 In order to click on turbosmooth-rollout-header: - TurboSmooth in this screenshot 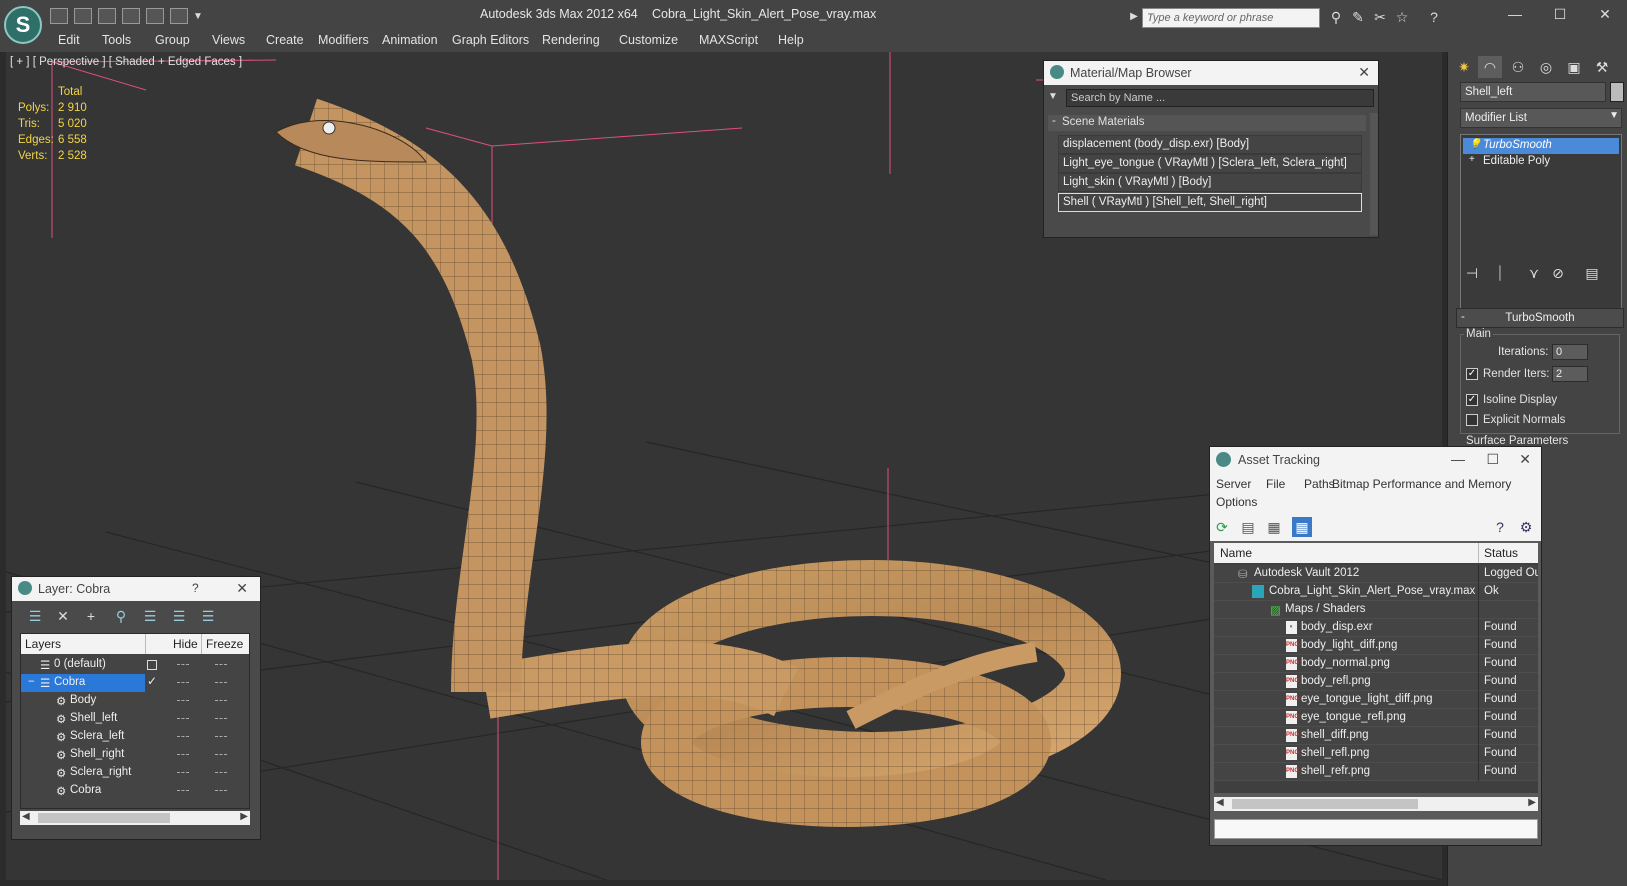, I will do `click(1540, 318)`.